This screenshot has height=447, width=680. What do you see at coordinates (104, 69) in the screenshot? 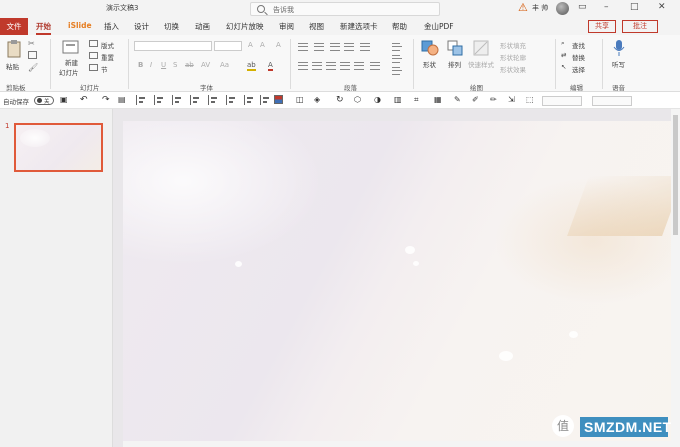
I see `section-label: 节` at bounding box center [104, 69].